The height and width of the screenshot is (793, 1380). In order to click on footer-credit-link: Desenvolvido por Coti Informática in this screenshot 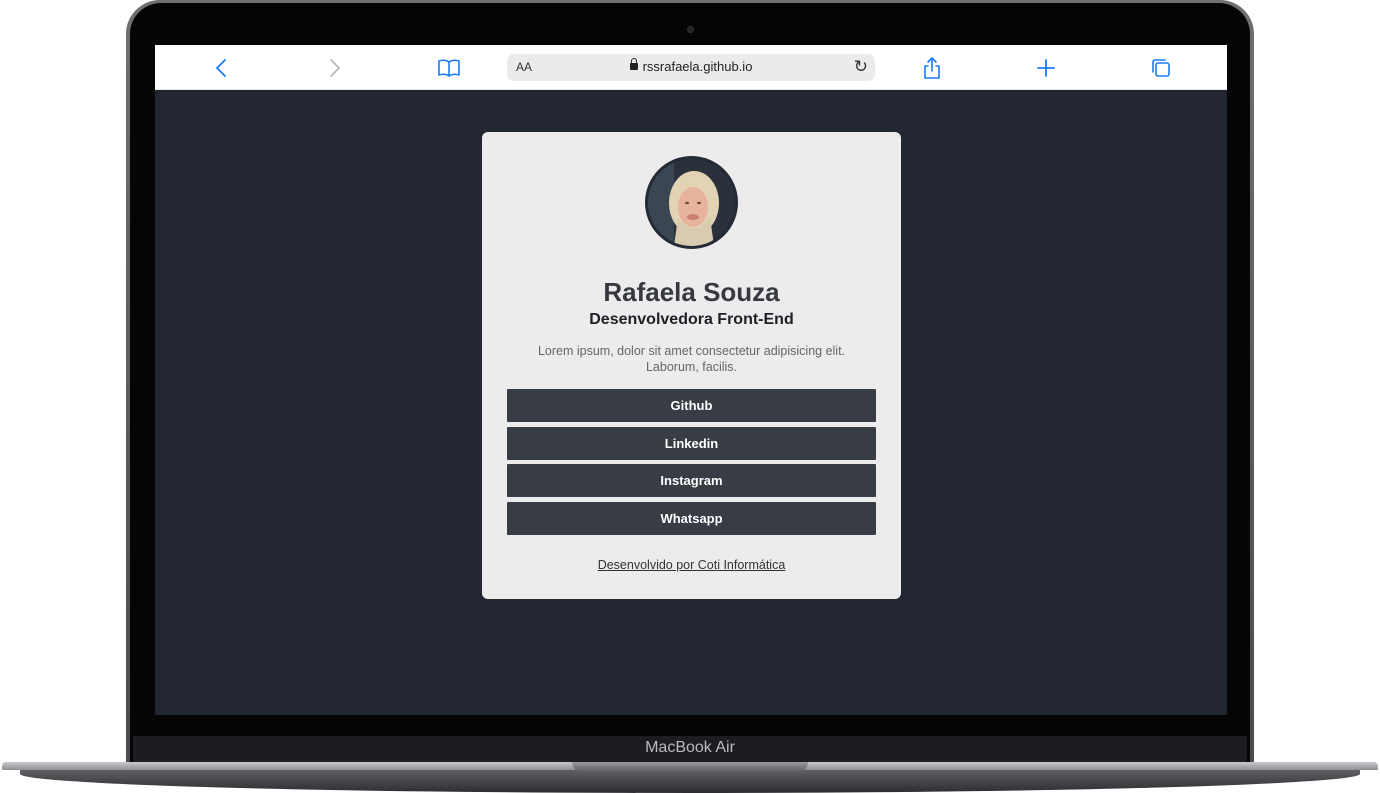, I will do `click(691, 565)`.